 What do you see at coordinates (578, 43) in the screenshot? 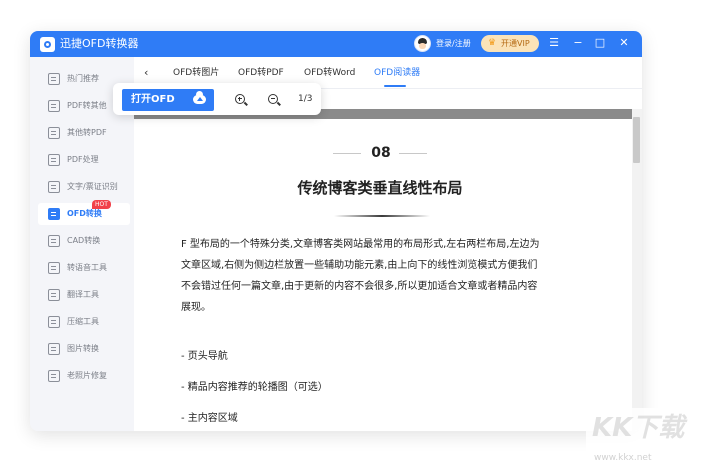
I see `minimize-button: −` at bounding box center [578, 43].